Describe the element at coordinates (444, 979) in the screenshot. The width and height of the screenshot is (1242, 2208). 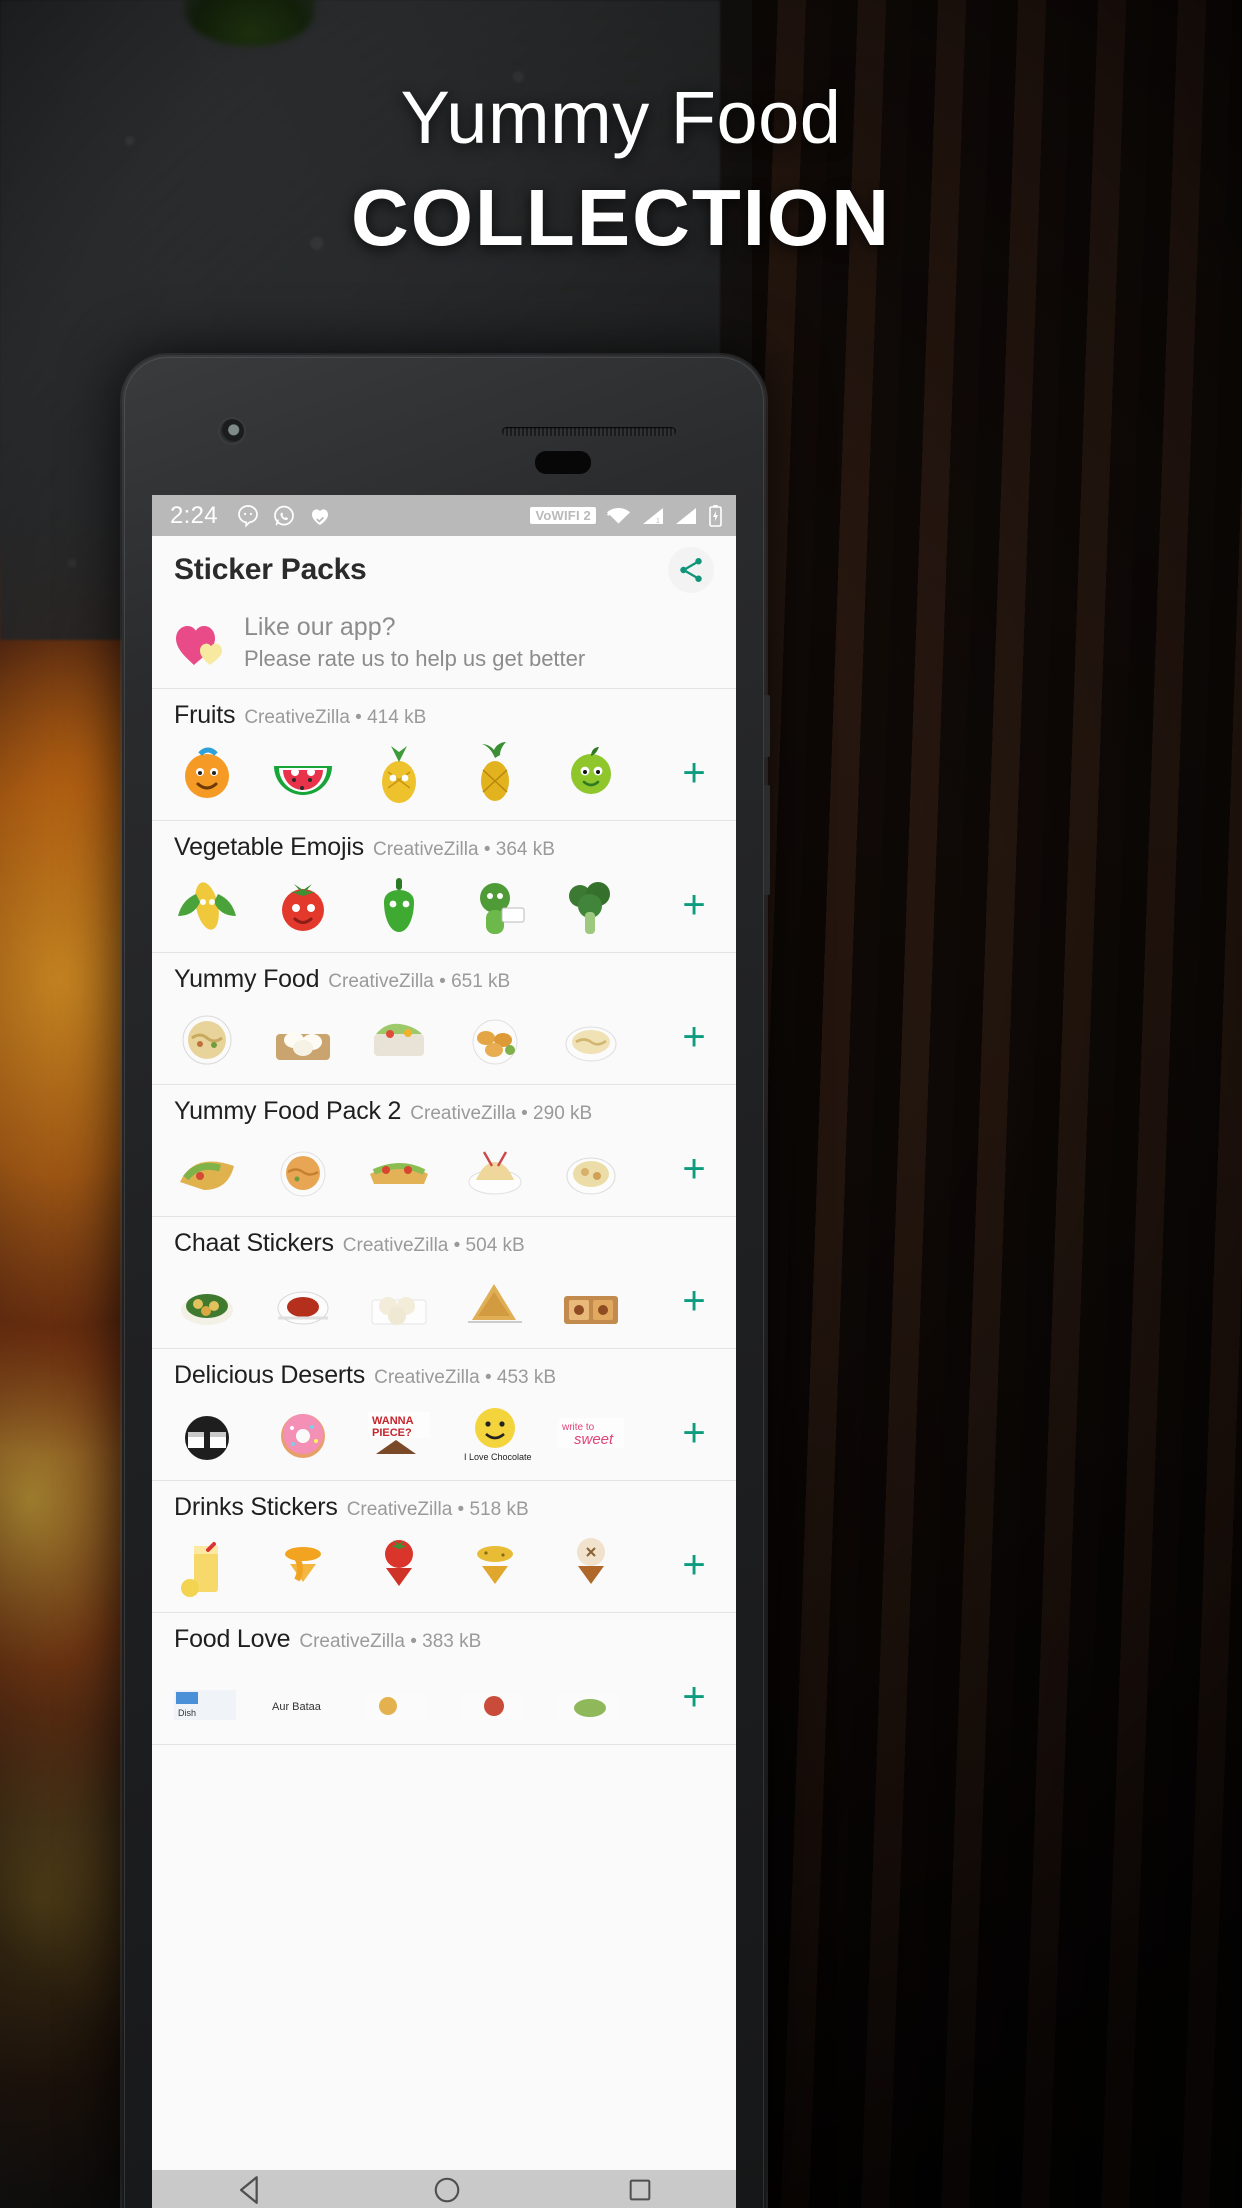
I see `pack-header: Yummy Food CreativeZilla • 651 kB` at that location.